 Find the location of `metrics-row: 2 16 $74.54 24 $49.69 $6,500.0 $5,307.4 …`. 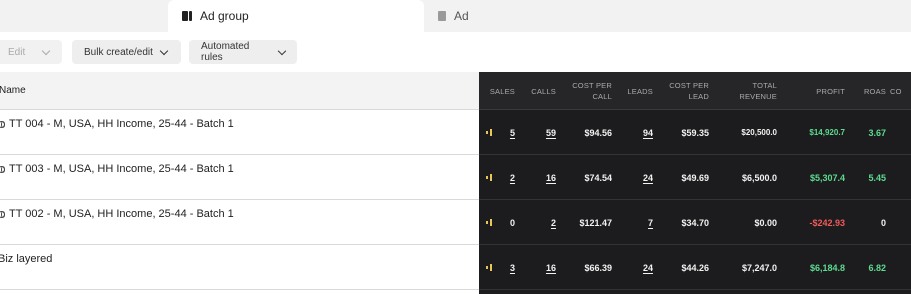

metrics-row: 2 16 $74.54 24 $49.69 $6,500.0 $5,307.4 … is located at coordinates (695, 177).